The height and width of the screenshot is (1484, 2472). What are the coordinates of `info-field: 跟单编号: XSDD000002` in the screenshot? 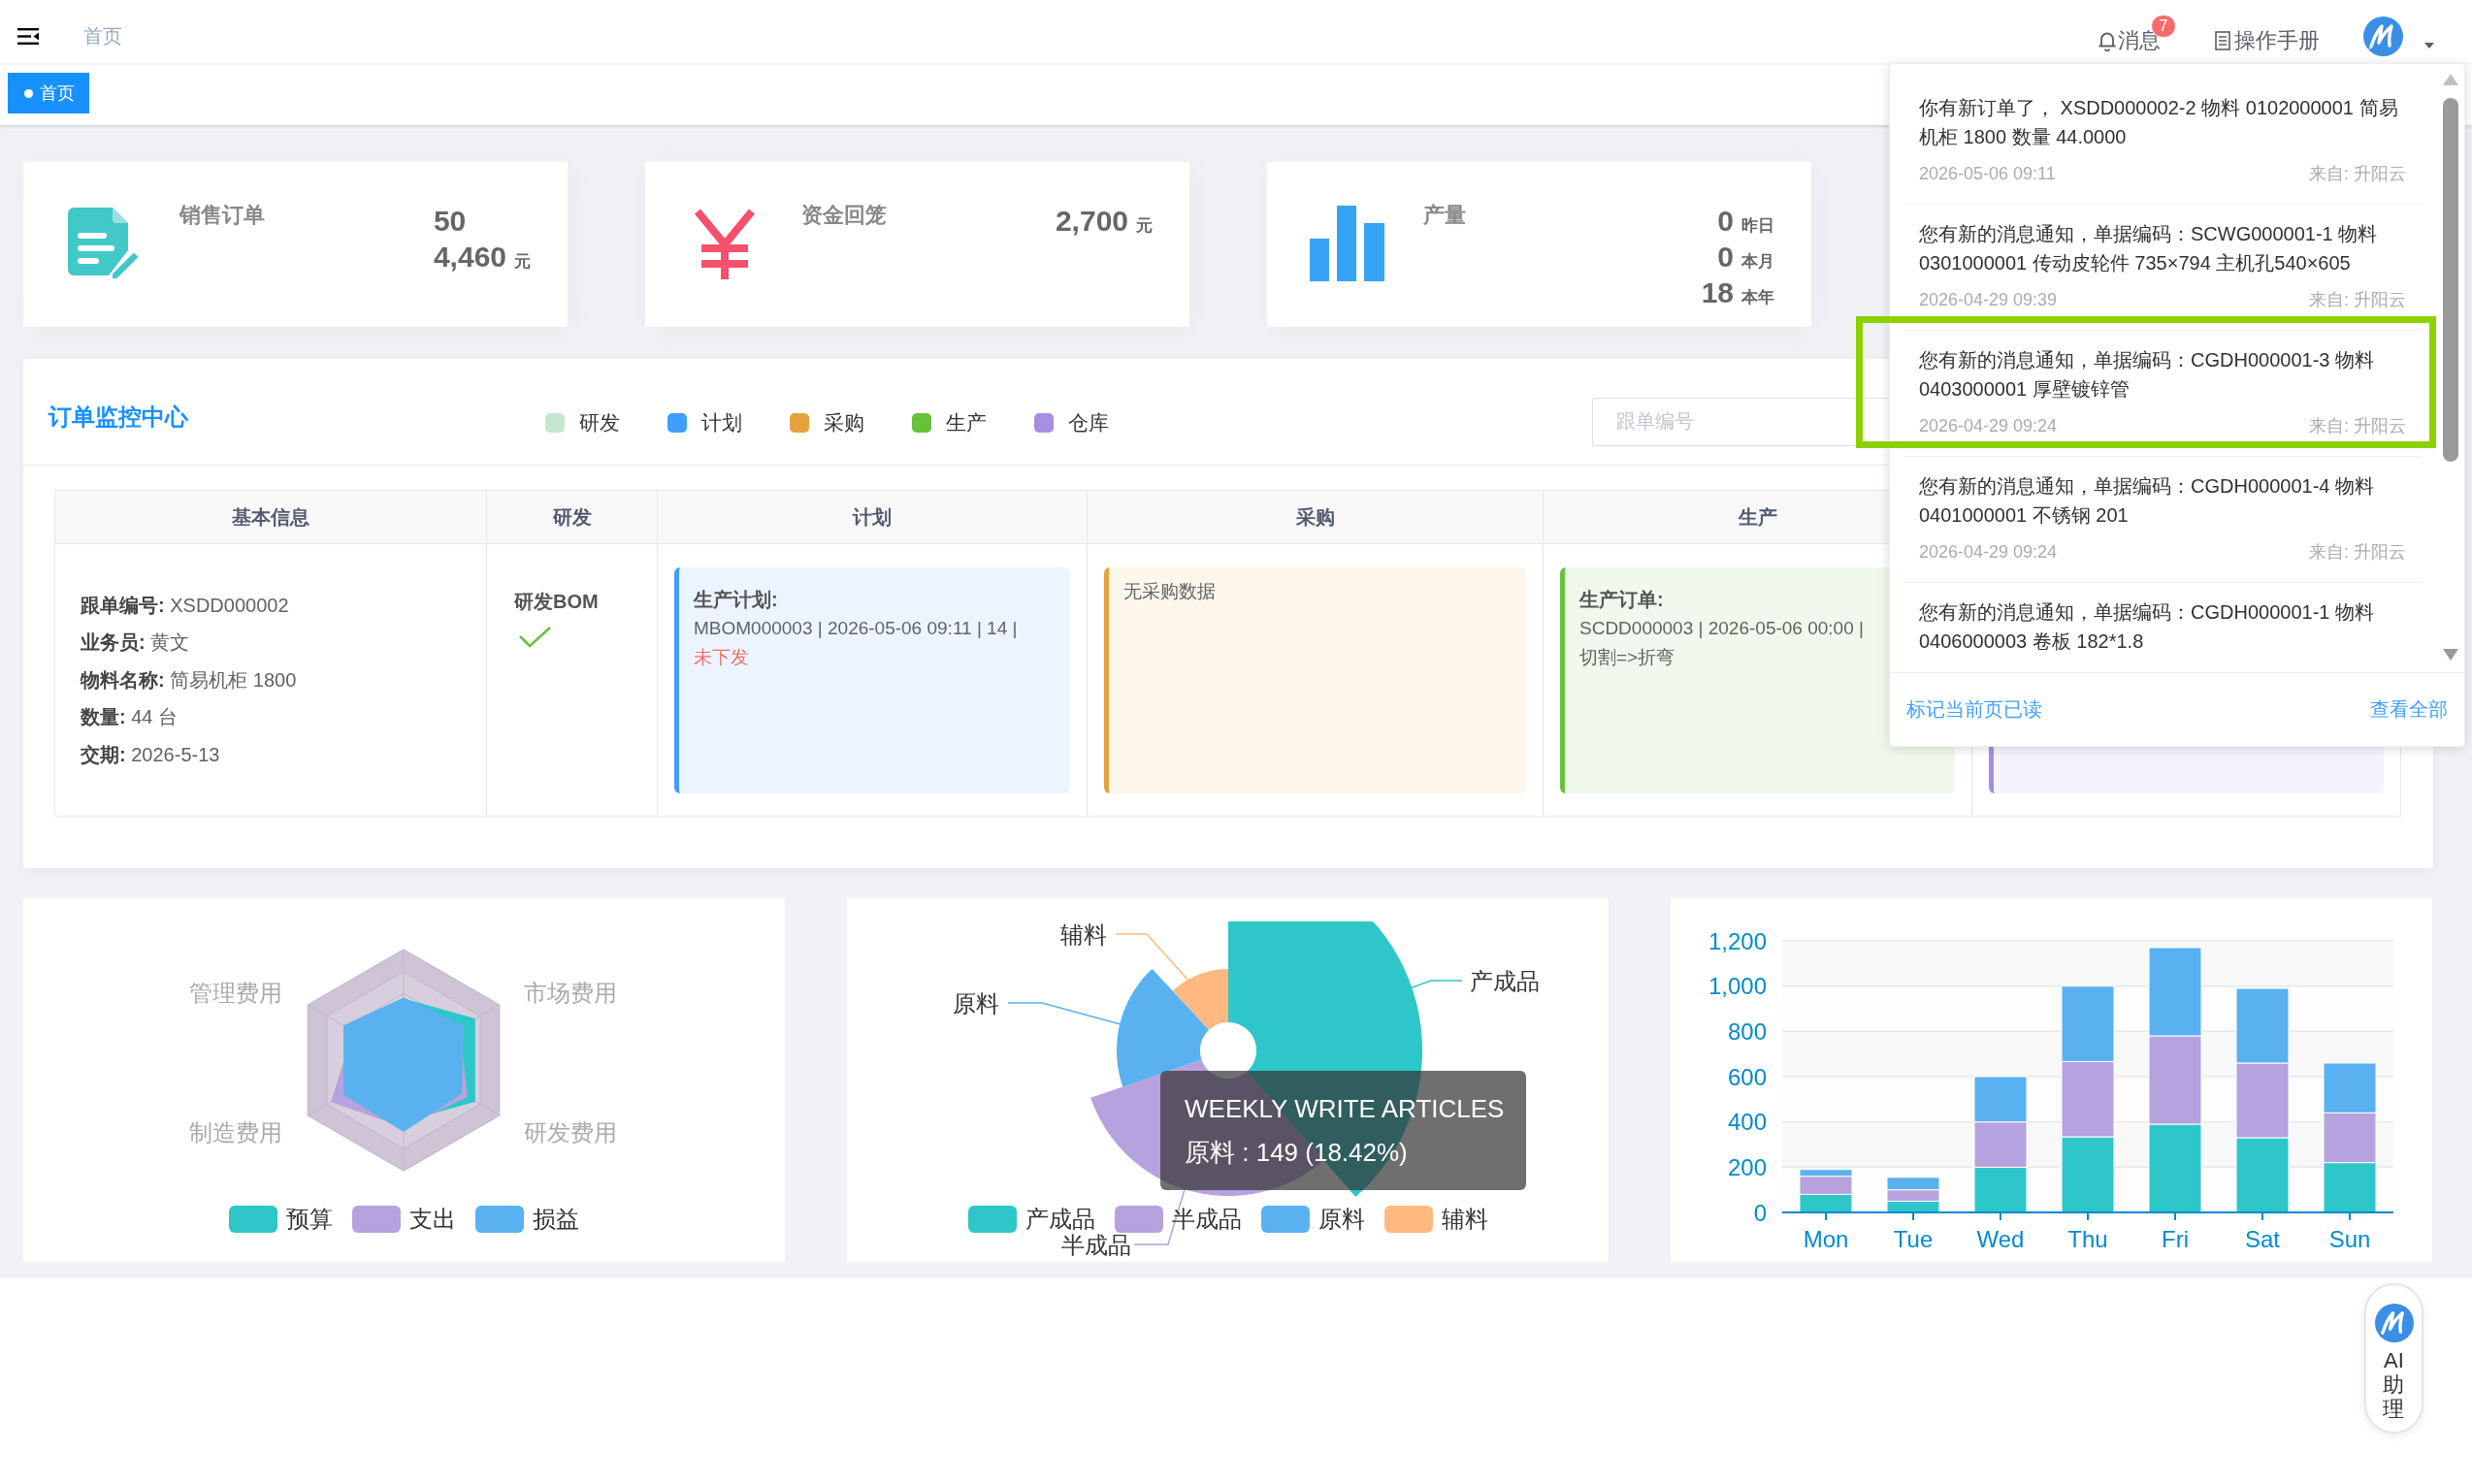 It's located at (185, 605).